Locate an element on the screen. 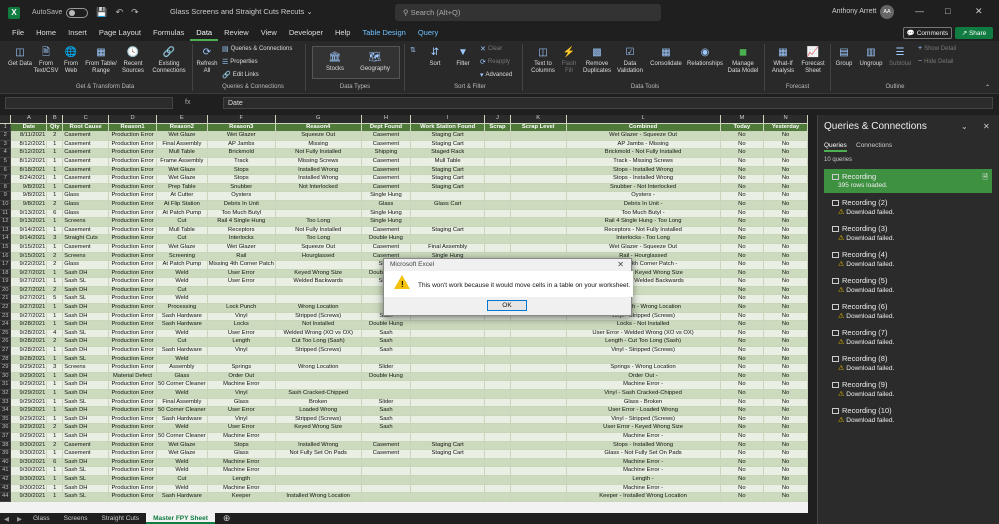 Image resolution: width=999 pixels, height=524 pixels. row-number: 37 is located at coordinates (6, 437).